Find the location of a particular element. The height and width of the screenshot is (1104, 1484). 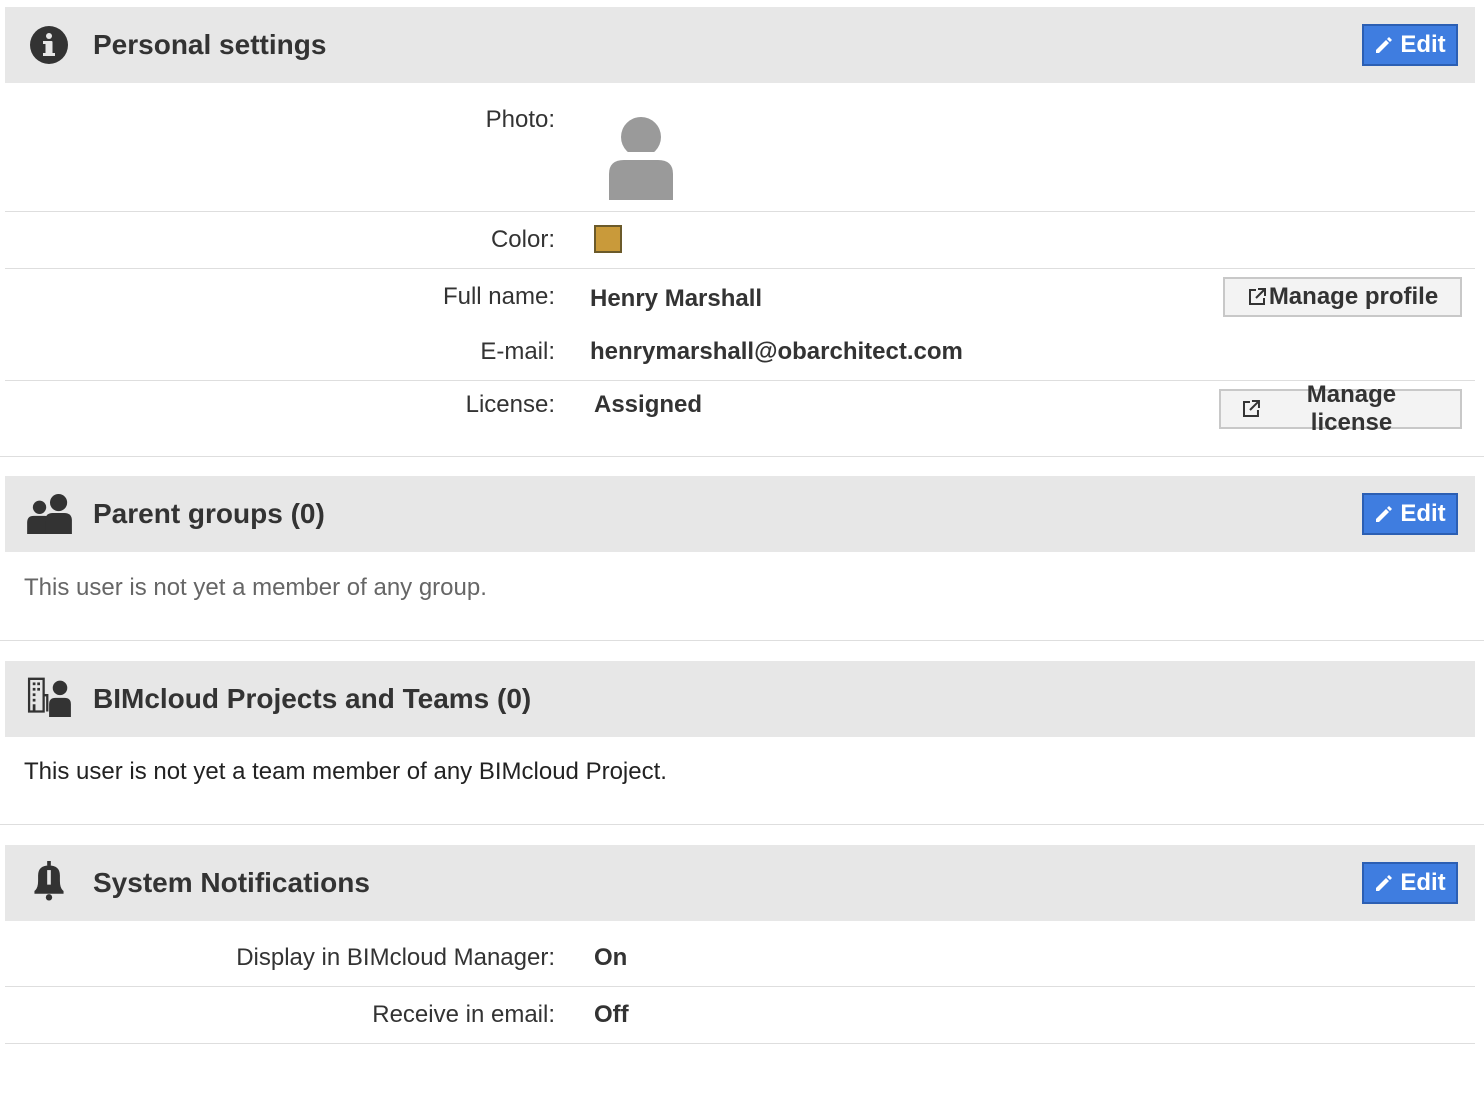

parent-groups-edit-button: Edit is located at coordinates (1410, 514).